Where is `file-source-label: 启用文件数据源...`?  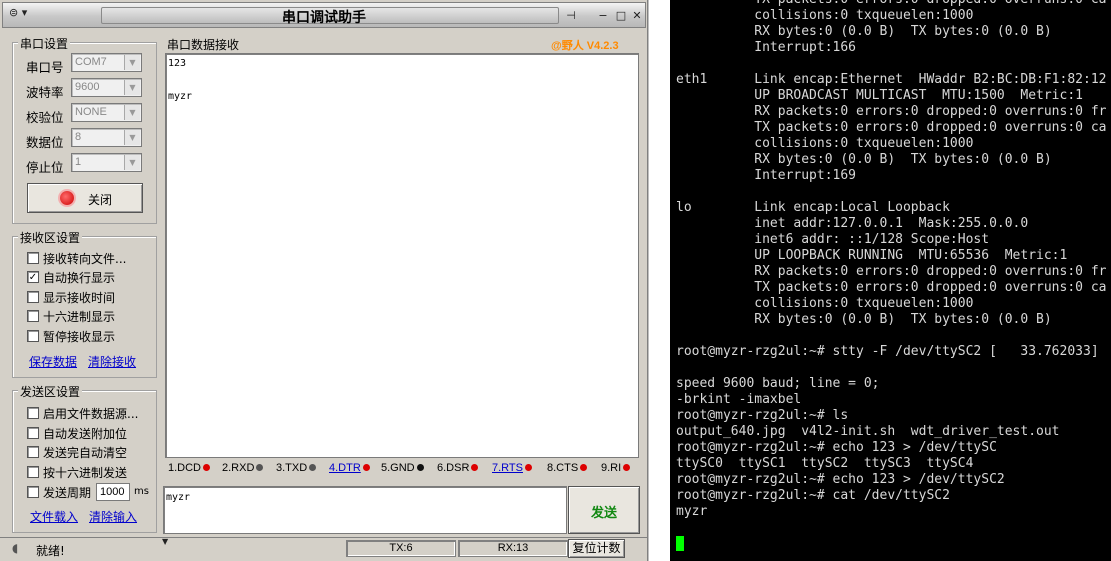
file-source-label: 启用文件数据源... is located at coordinates (91, 414).